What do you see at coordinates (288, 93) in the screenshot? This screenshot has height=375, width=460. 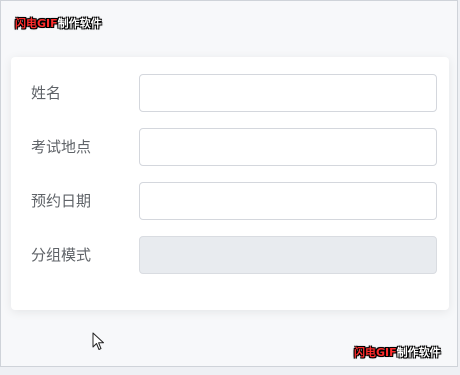 I see `name-input` at bounding box center [288, 93].